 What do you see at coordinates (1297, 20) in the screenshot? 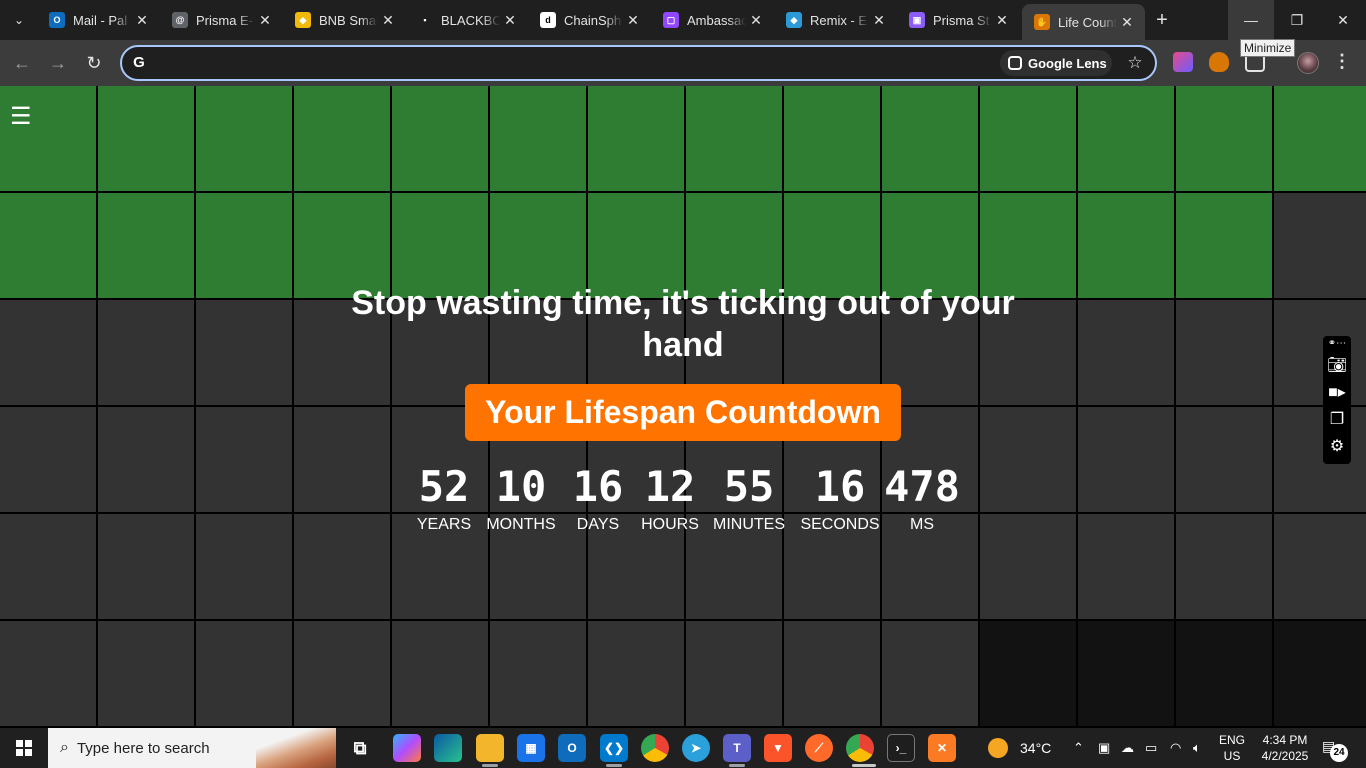
I see `restore-button: ❐` at bounding box center [1297, 20].